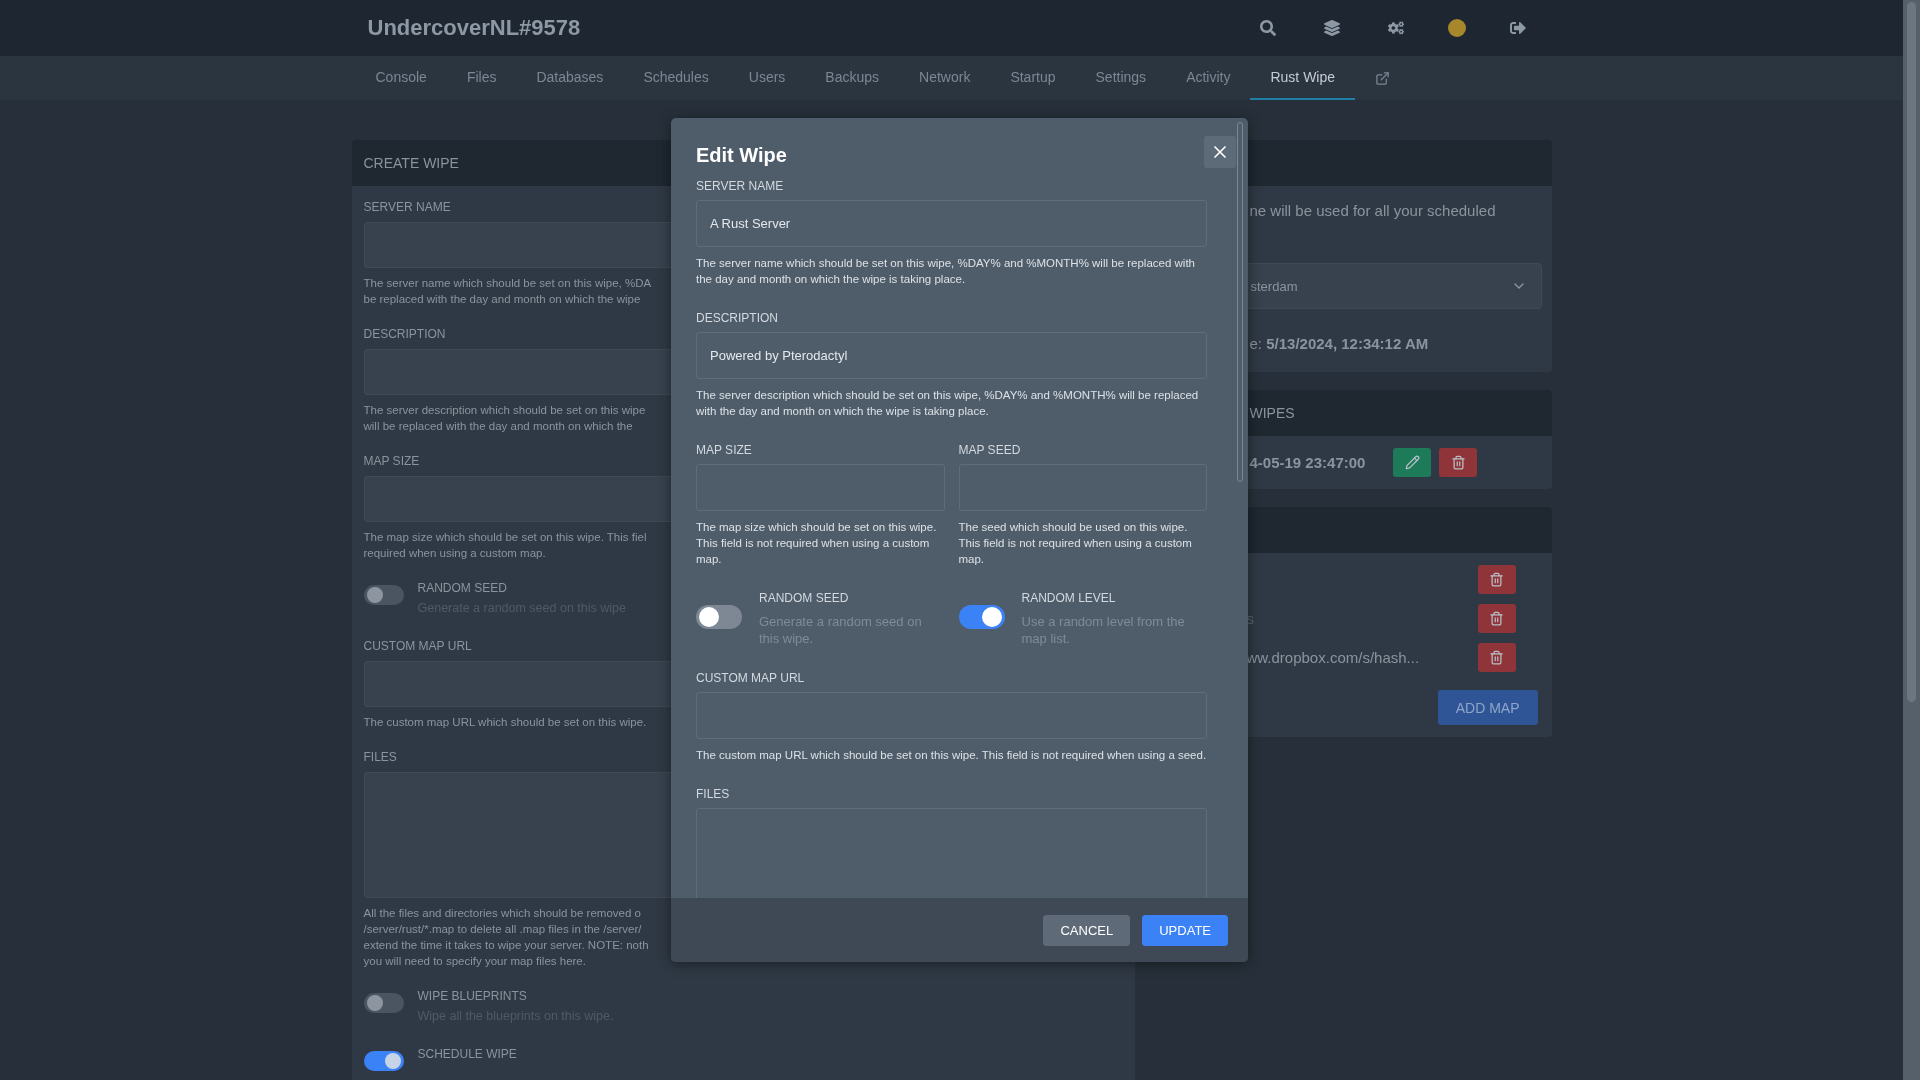 This screenshot has width=1920, height=1080. What do you see at coordinates (1033, 78) in the screenshot?
I see `nav-tab: Startup` at bounding box center [1033, 78].